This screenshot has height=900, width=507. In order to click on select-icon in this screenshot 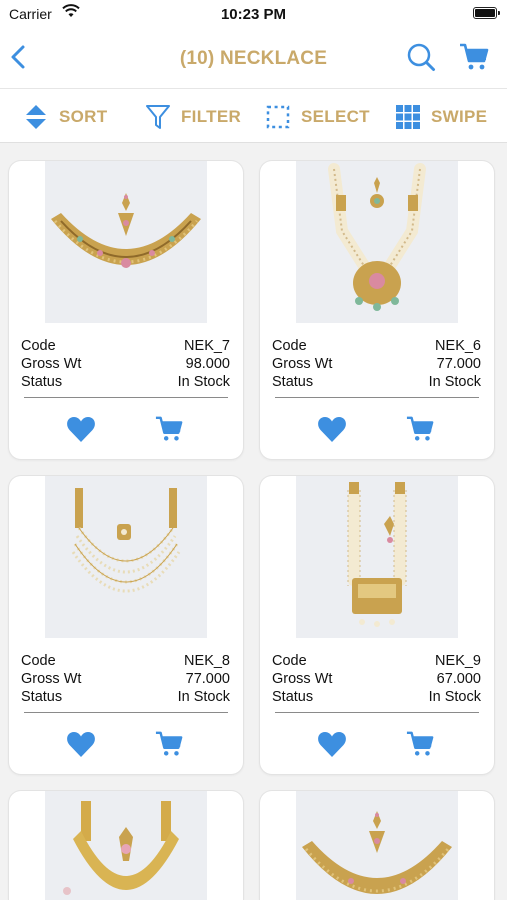, I will do `click(278, 117)`.